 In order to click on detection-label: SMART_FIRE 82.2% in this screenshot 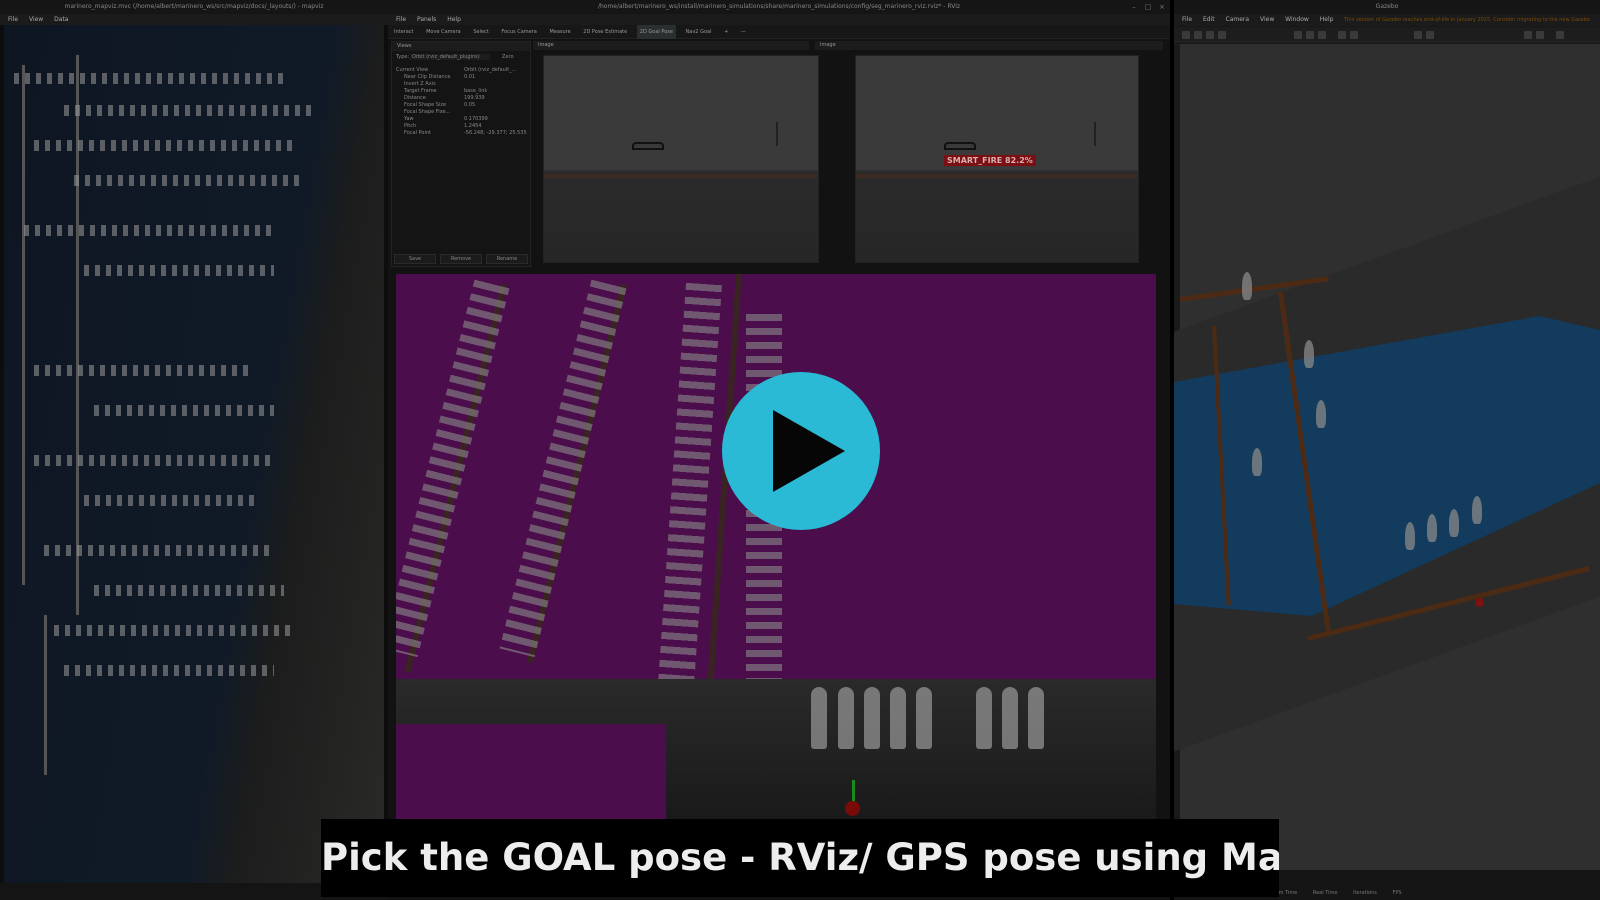, I will do `click(990, 160)`.